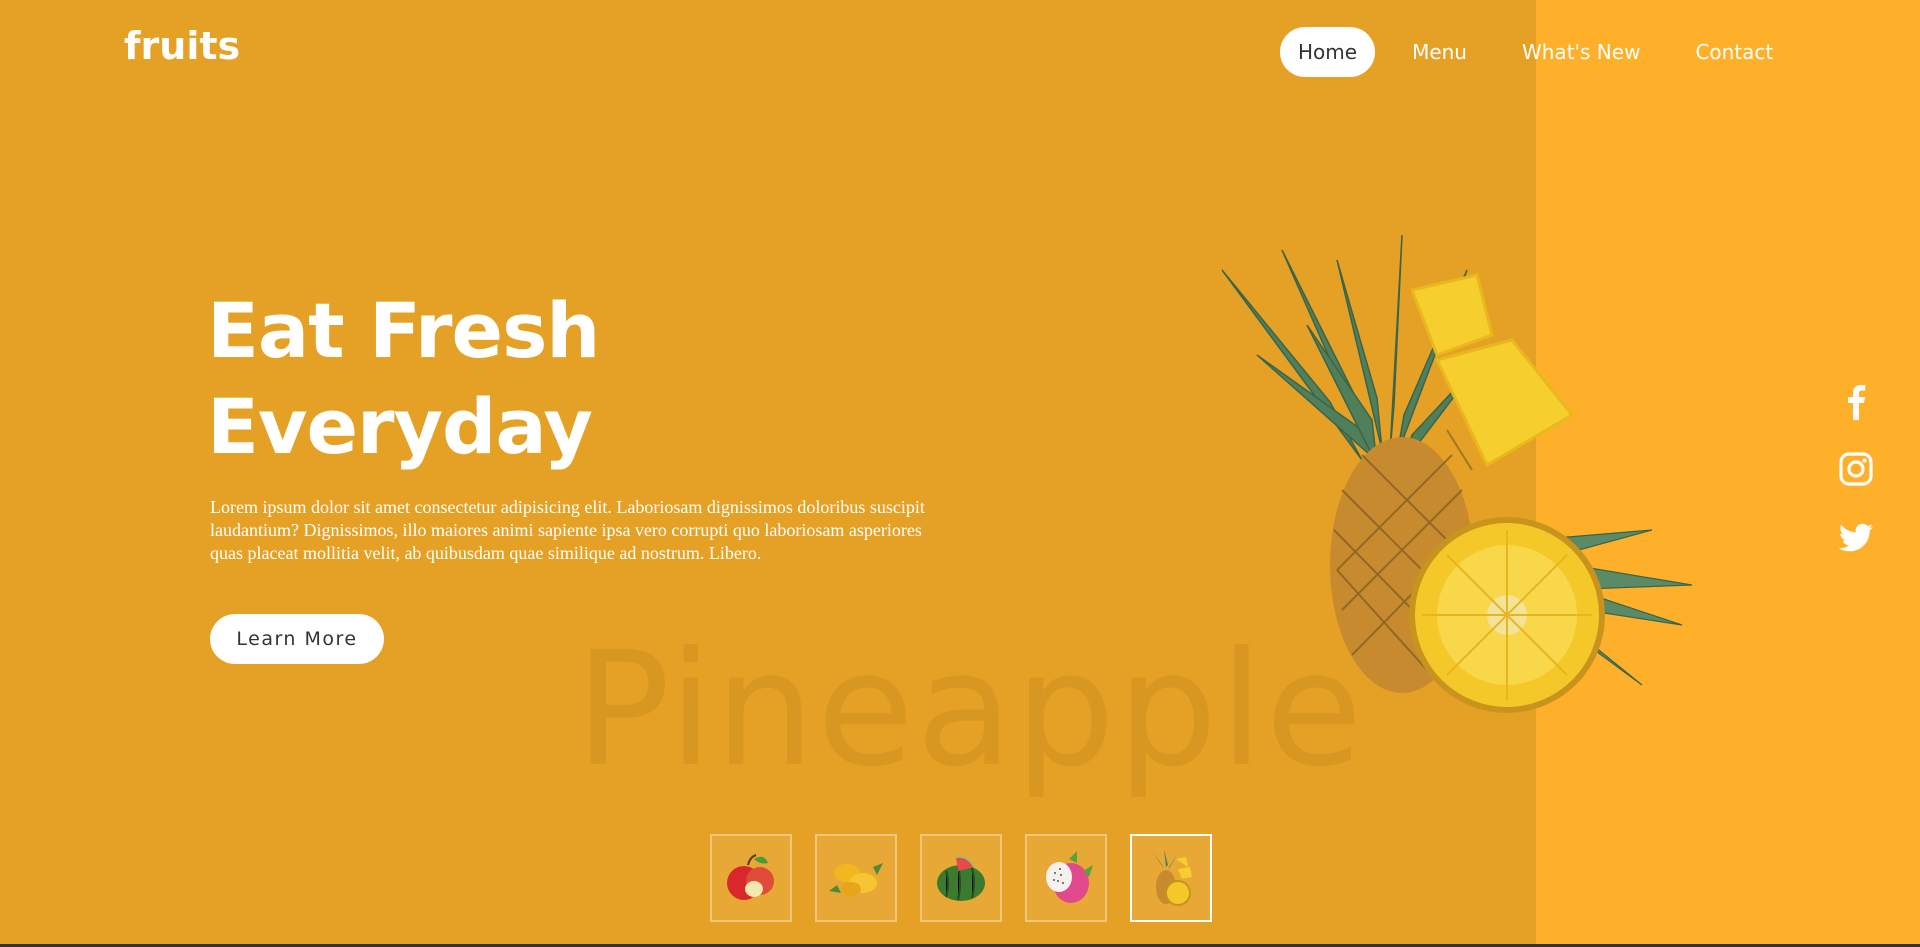  Describe the element at coordinates (1439, 52) in the screenshot. I see `nav-menu: Menu` at that location.